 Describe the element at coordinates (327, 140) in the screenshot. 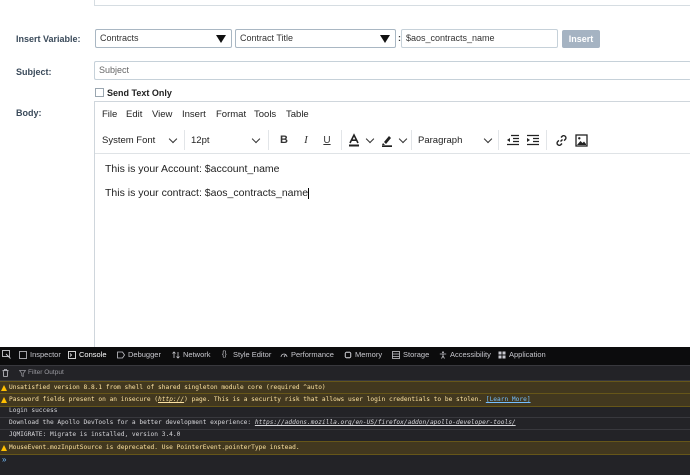

I see `underline-icon: U` at that location.